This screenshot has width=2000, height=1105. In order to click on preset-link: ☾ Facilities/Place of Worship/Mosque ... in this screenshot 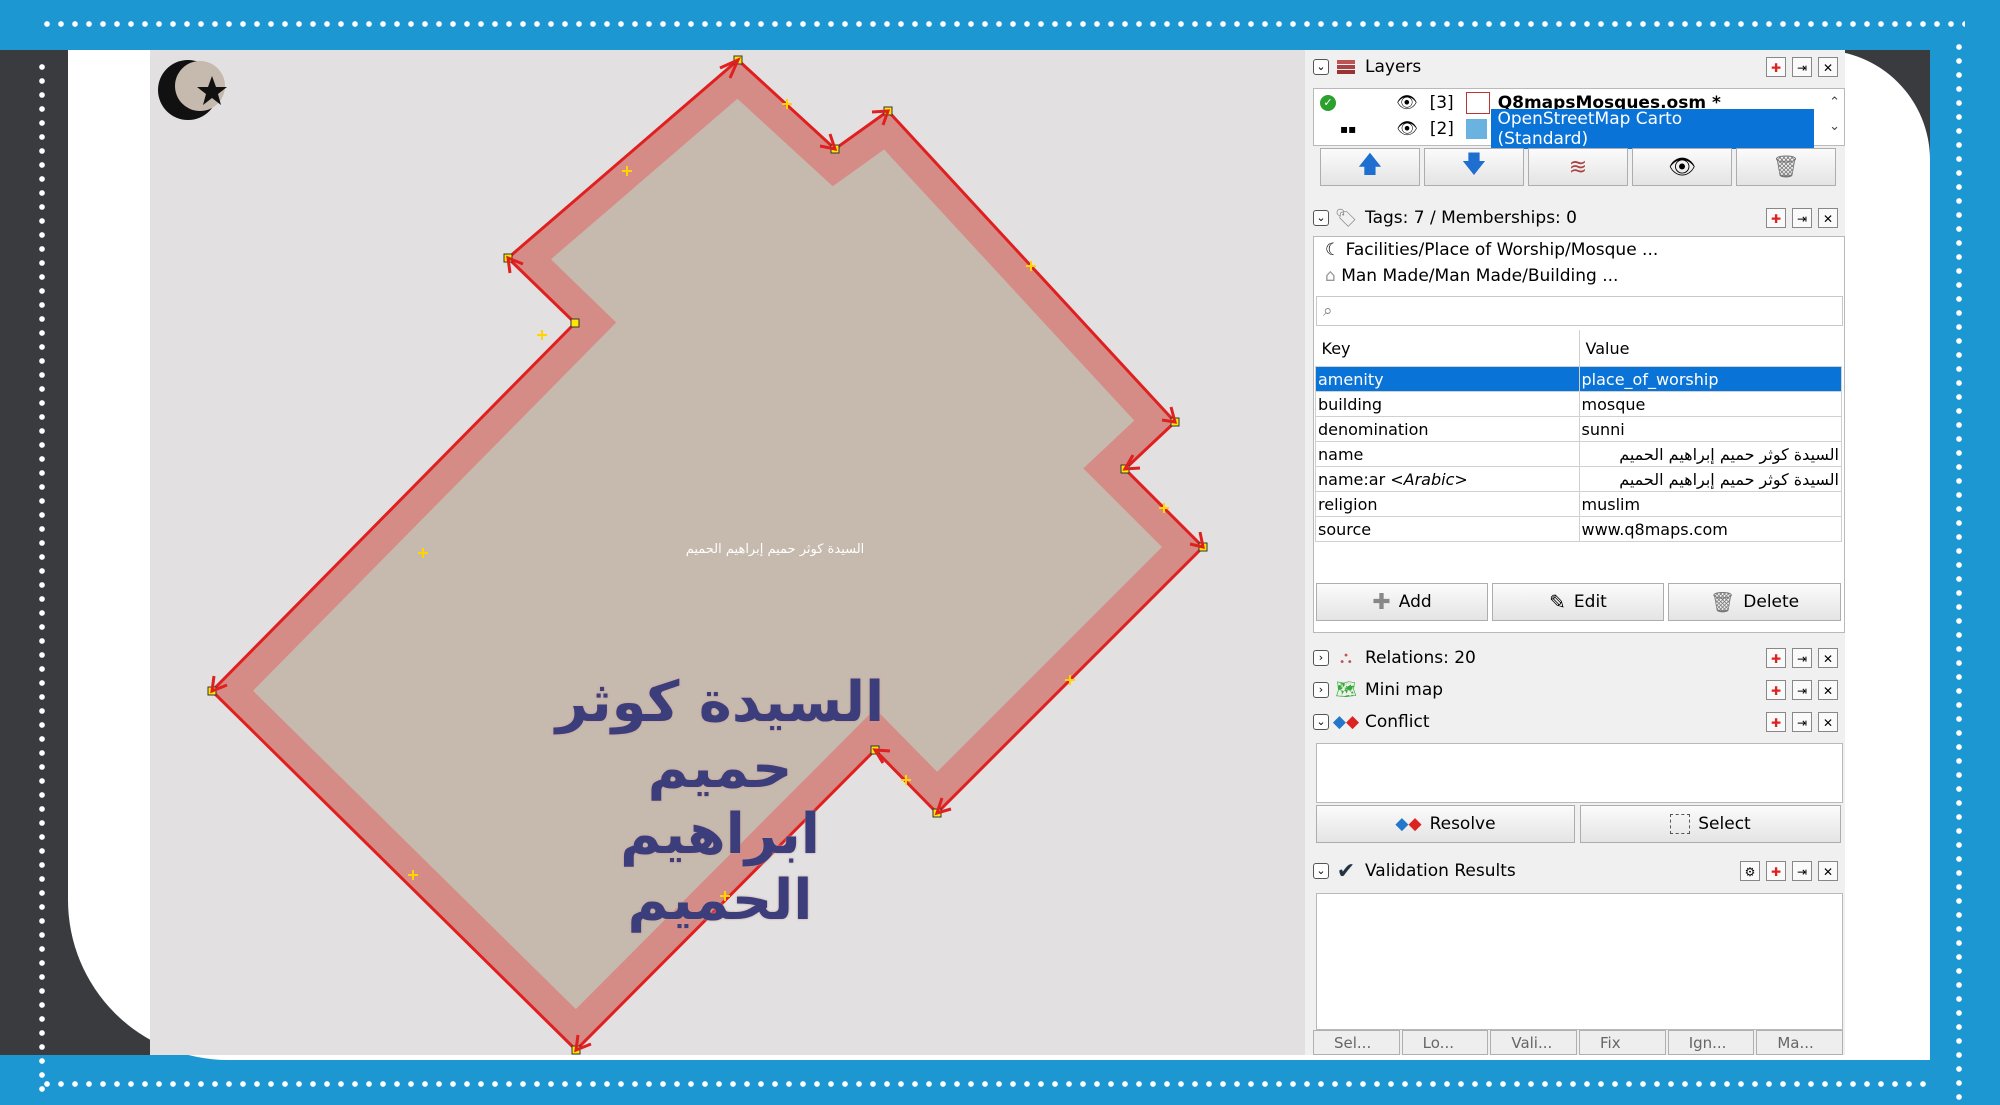, I will do `click(1491, 250)`.